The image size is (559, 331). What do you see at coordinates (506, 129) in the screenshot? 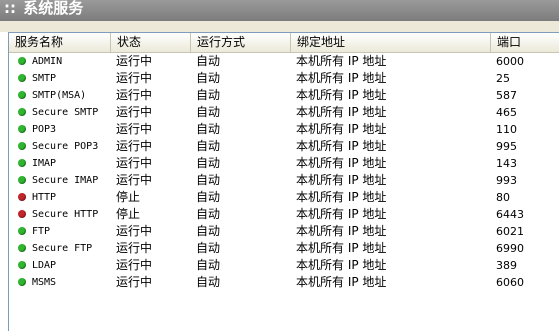
I see `service-port: 110` at bounding box center [506, 129].